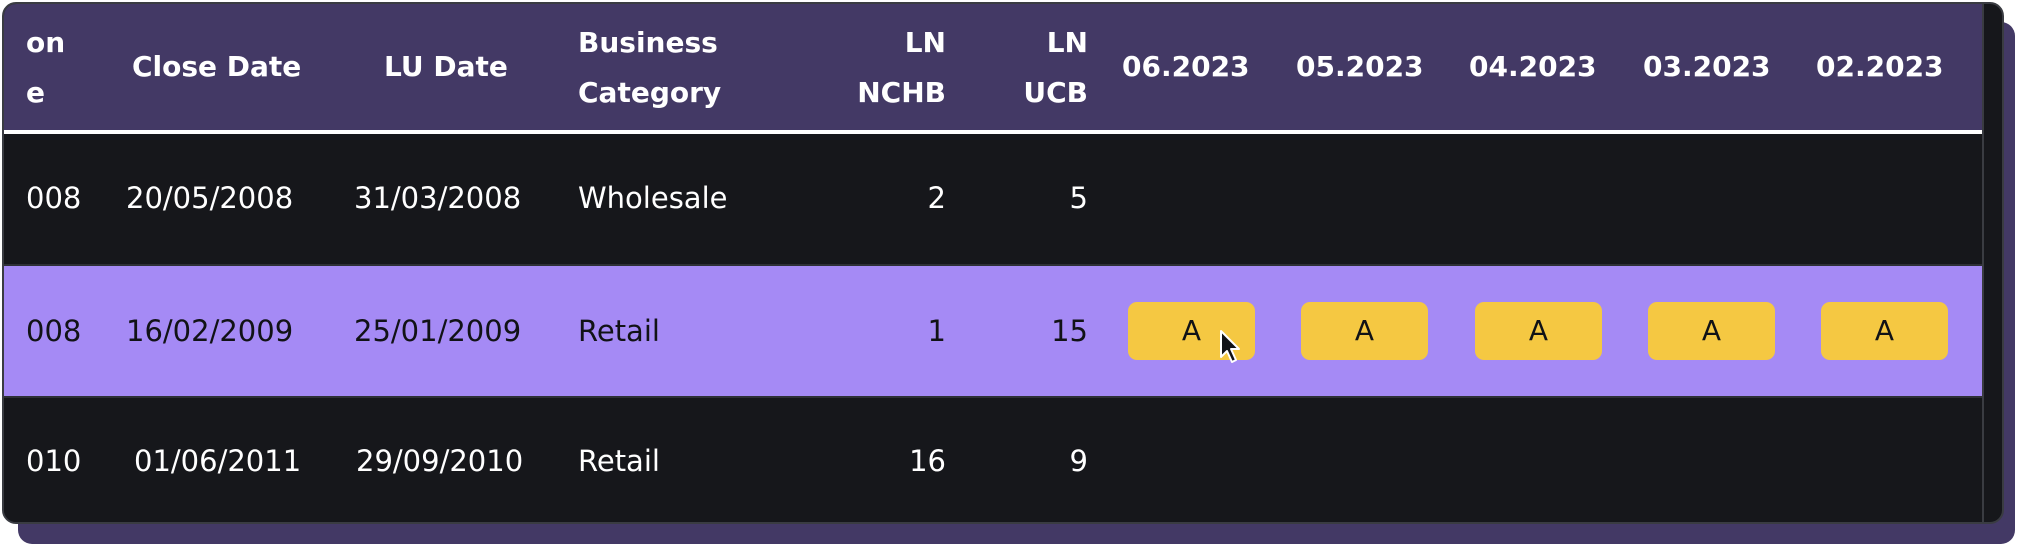 The image size is (2020, 548). I want to click on cell-lu-date: 29/09/2010, so click(440, 461).